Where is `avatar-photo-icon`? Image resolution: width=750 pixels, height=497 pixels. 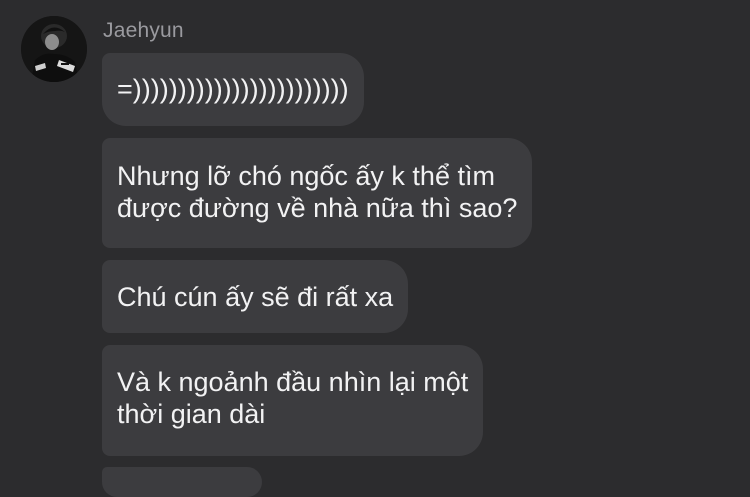 avatar-photo-icon is located at coordinates (54, 49).